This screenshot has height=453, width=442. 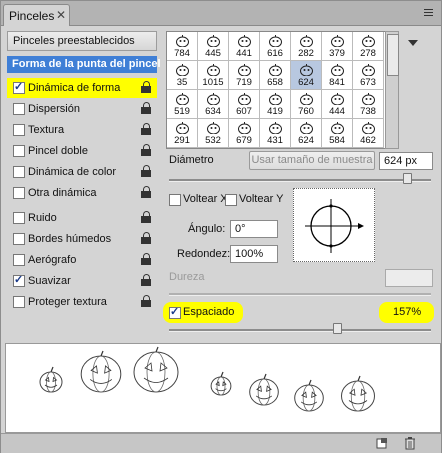 What do you see at coordinates (175, 312) in the screenshot?
I see `spacing-checkbox` at bounding box center [175, 312].